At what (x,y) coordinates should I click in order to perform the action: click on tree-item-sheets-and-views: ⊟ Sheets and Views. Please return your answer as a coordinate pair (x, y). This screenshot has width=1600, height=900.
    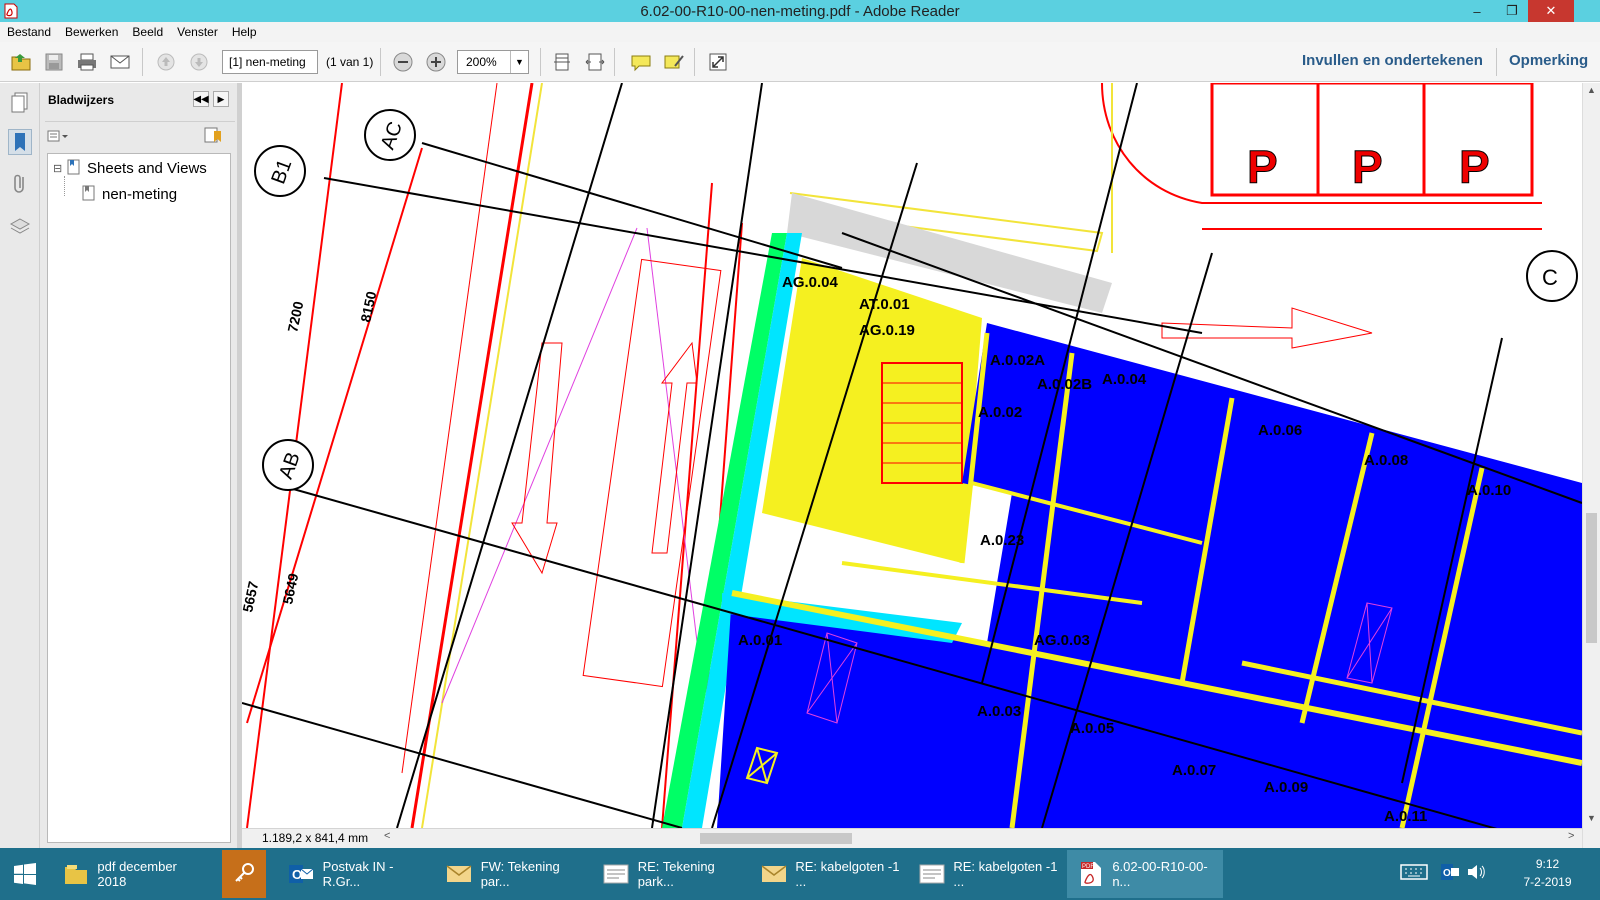
    Looking at the image, I should click on (130, 168).